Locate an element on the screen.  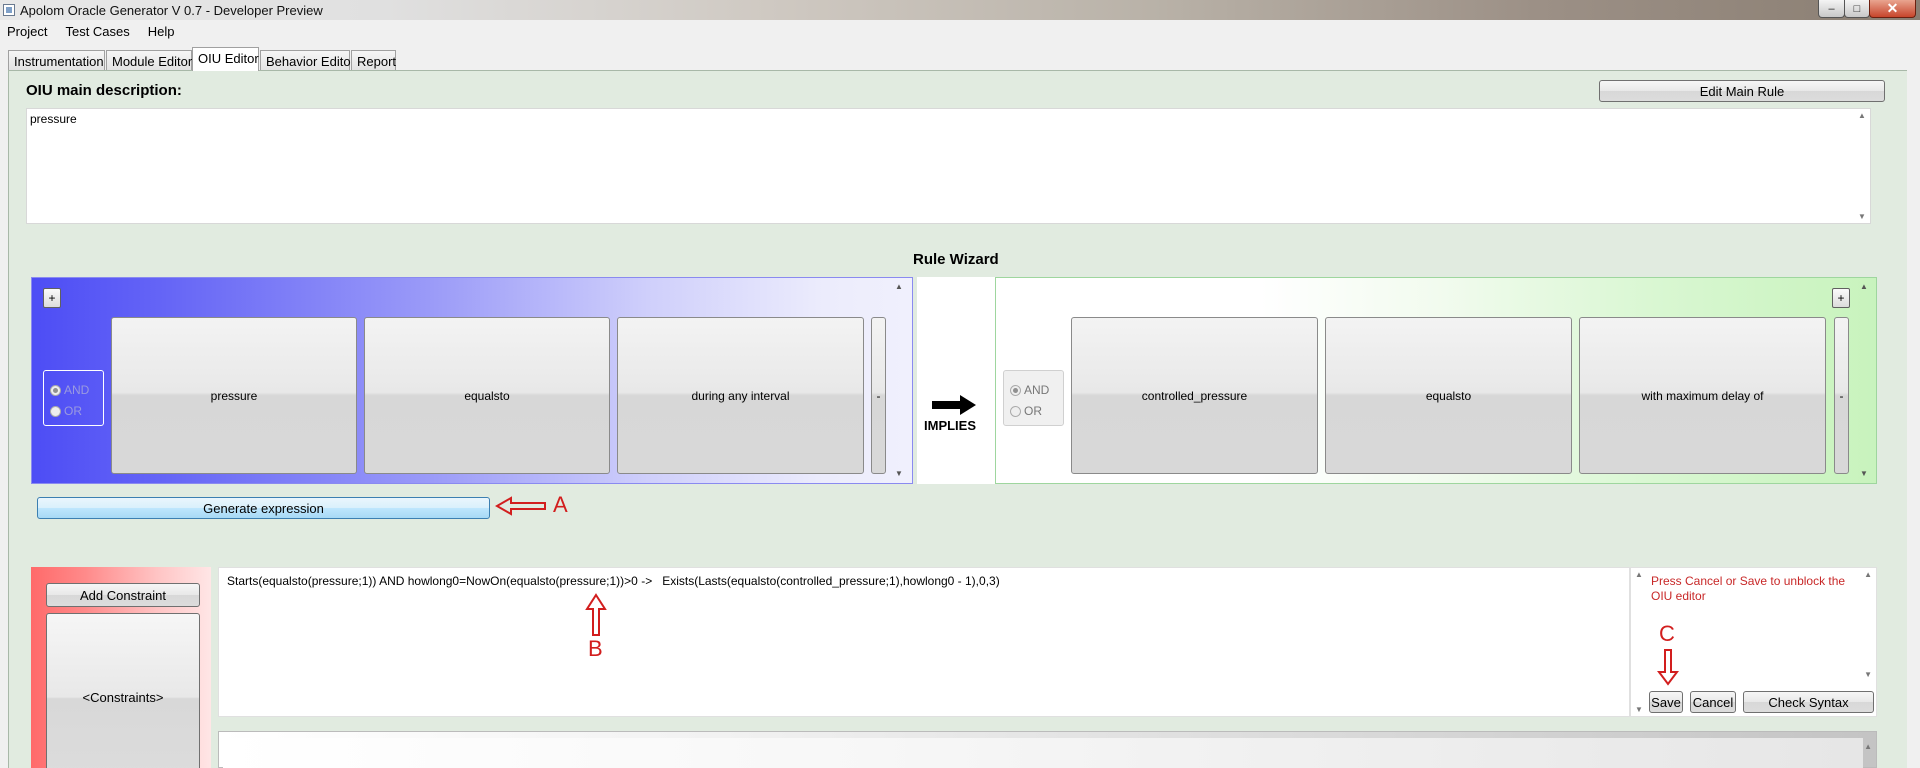
right-edge is located at coordinates (1913, 419).